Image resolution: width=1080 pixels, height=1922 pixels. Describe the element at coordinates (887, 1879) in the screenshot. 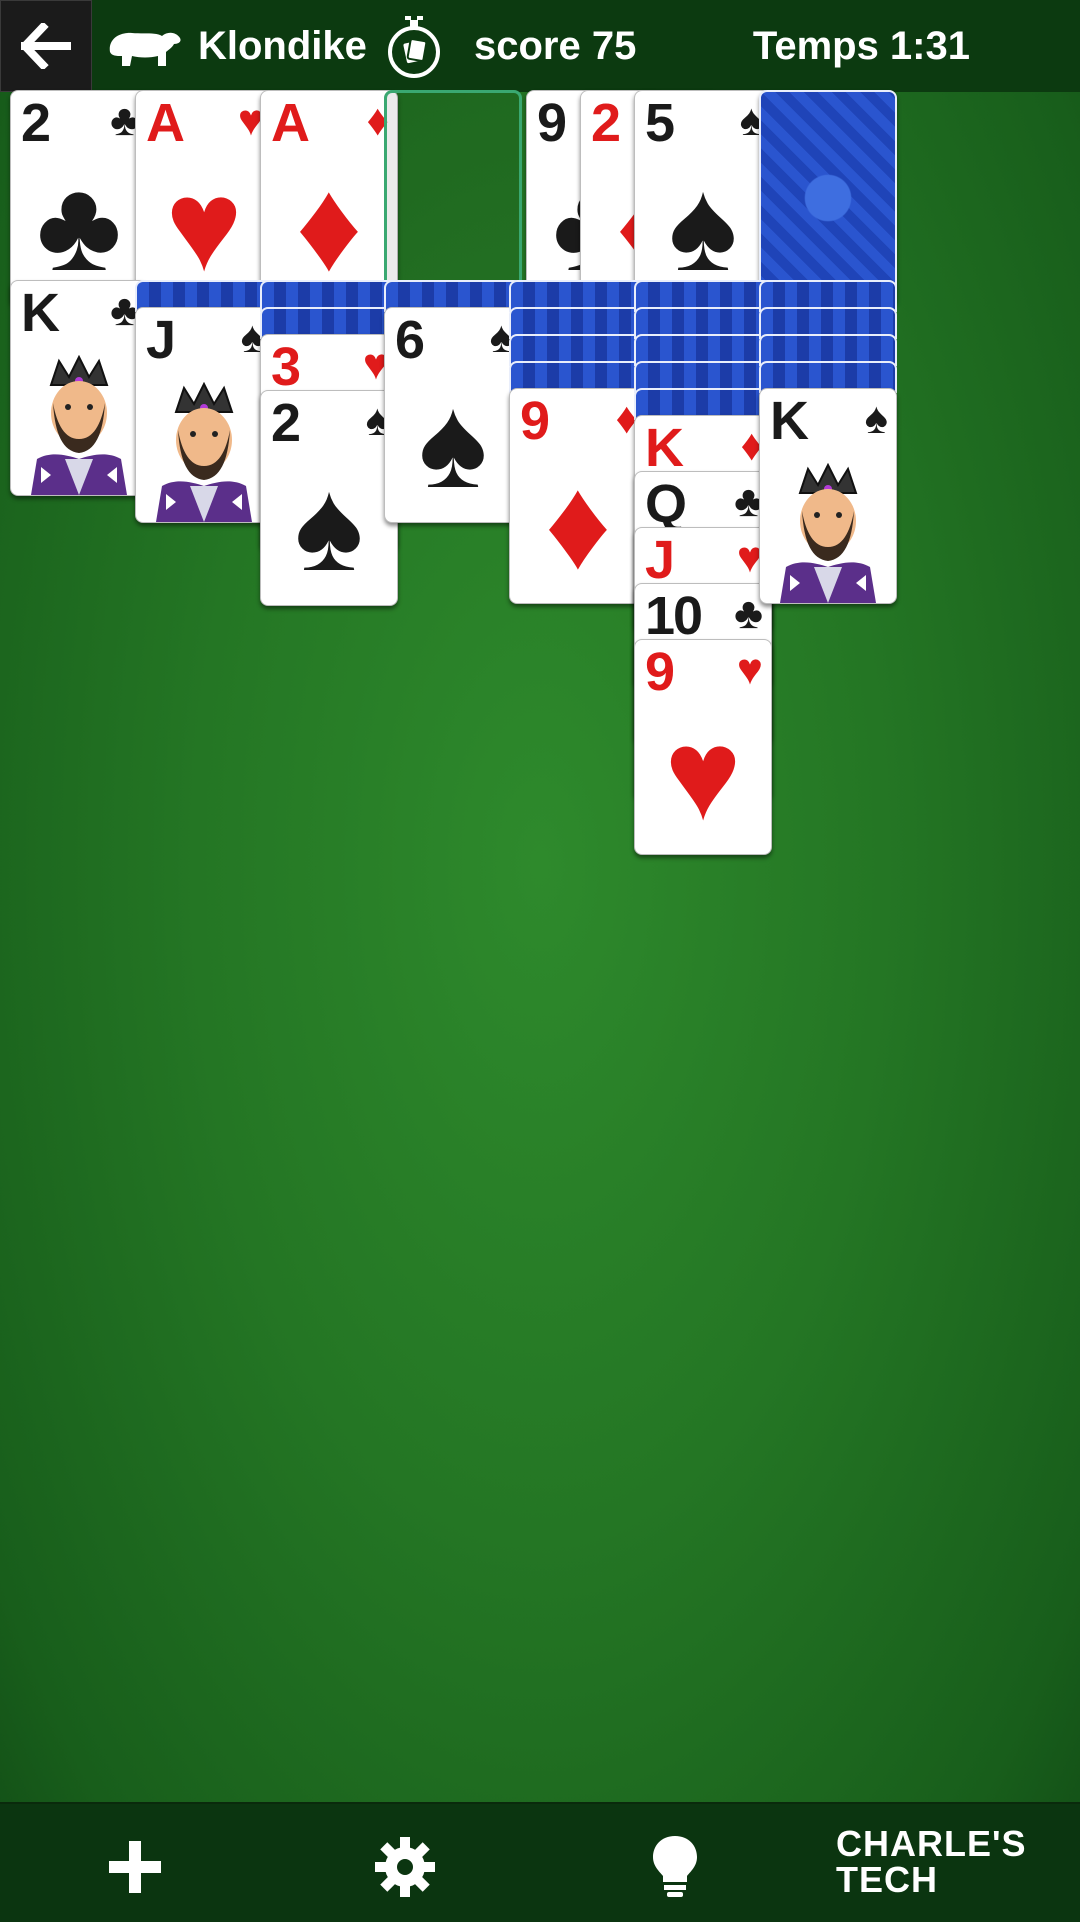

I see `watermark-line2: TECH` at that location.